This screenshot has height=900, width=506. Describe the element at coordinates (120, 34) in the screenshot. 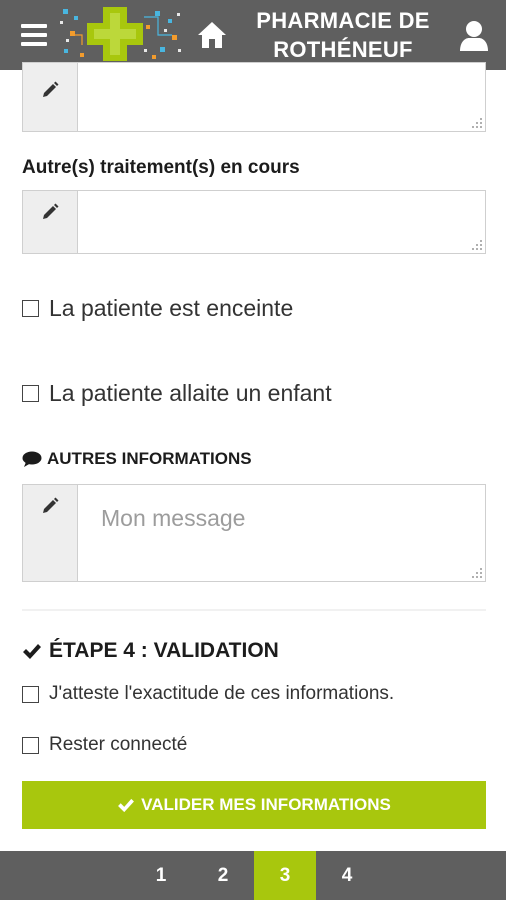

I see `pharmacy-cross-logo` at that location.